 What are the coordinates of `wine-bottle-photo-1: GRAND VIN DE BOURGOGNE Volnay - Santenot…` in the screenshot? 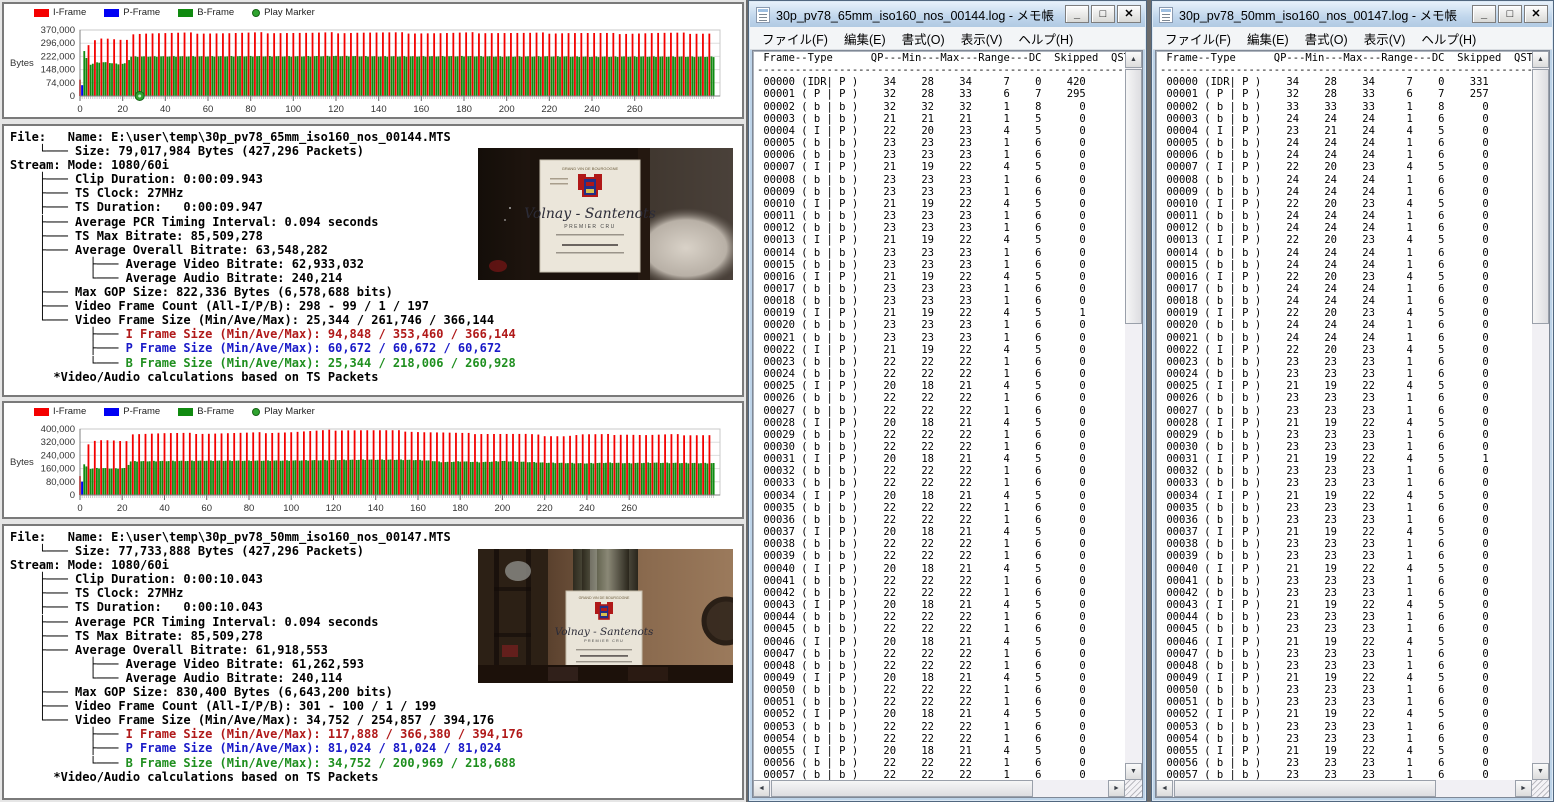 It's located at (605, 214).